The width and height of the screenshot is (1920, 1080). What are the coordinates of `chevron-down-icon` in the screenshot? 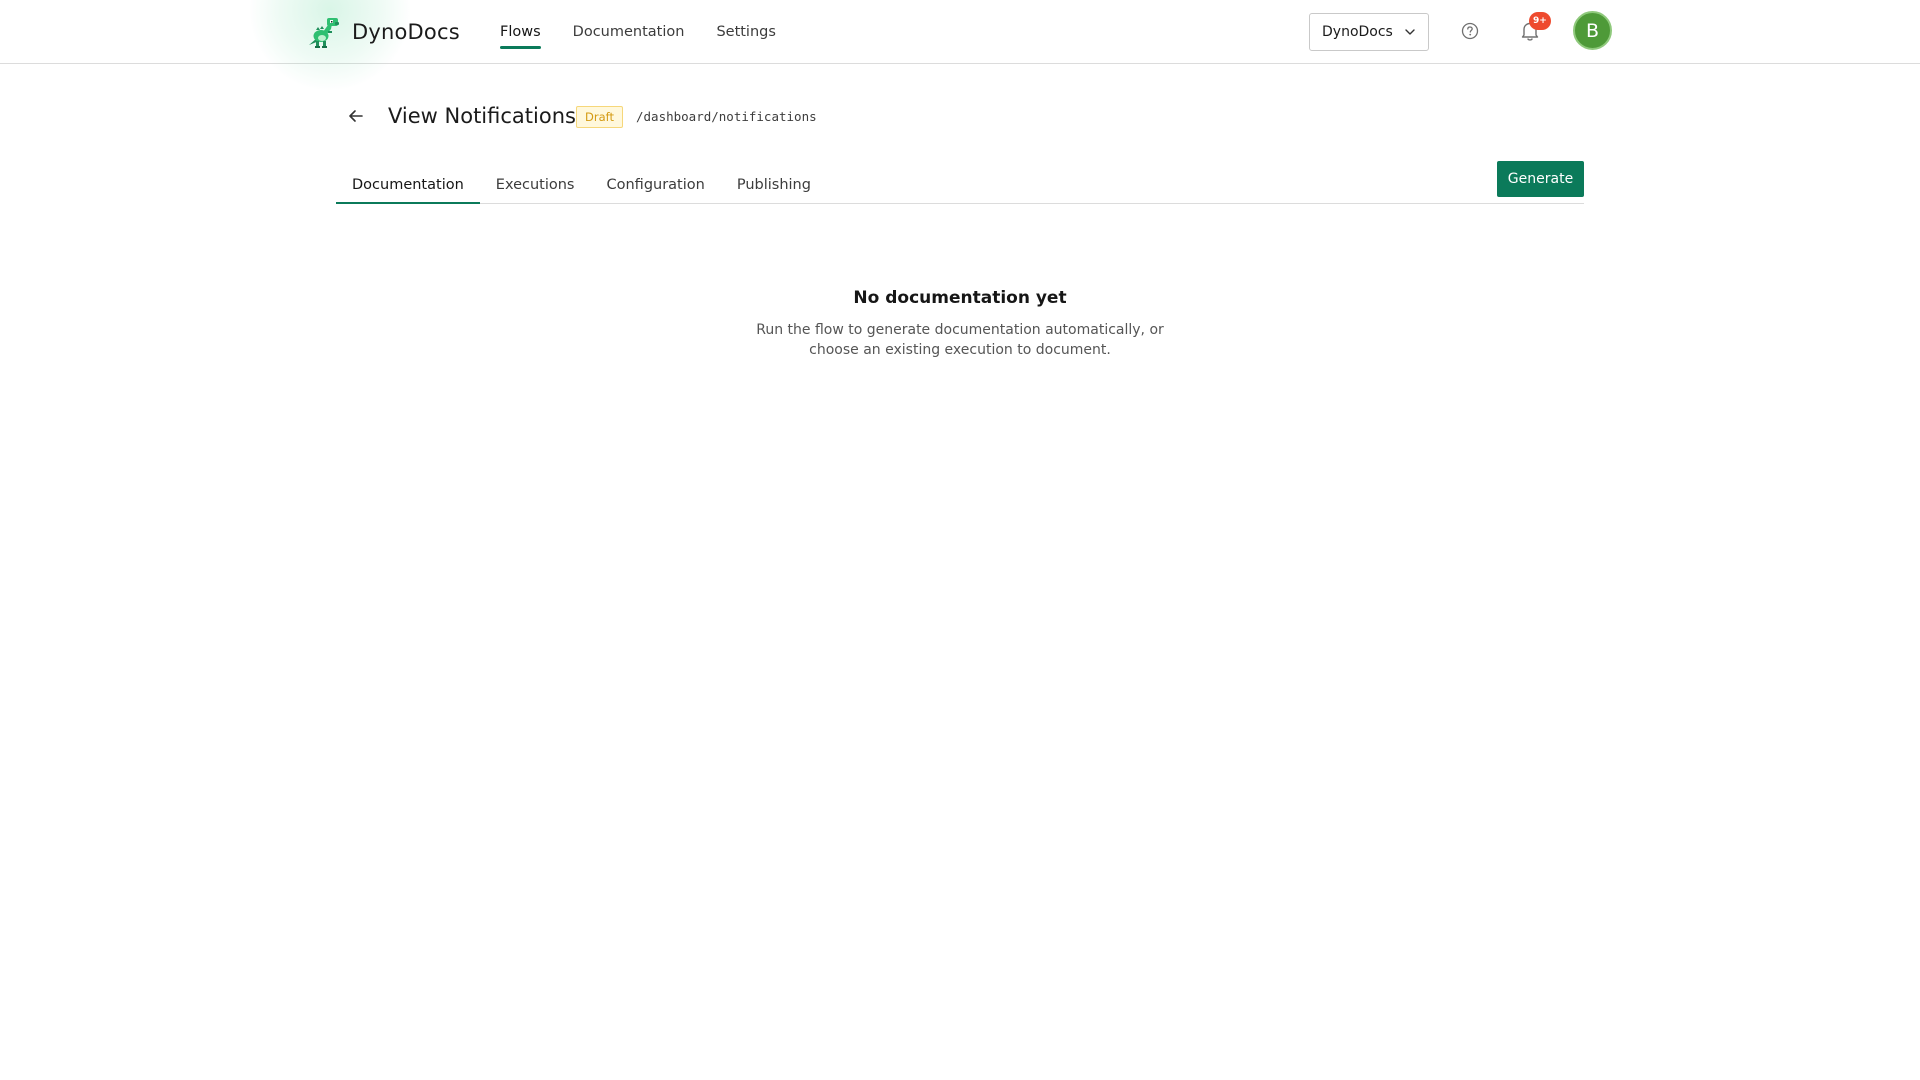 It's located at (1410, 32).